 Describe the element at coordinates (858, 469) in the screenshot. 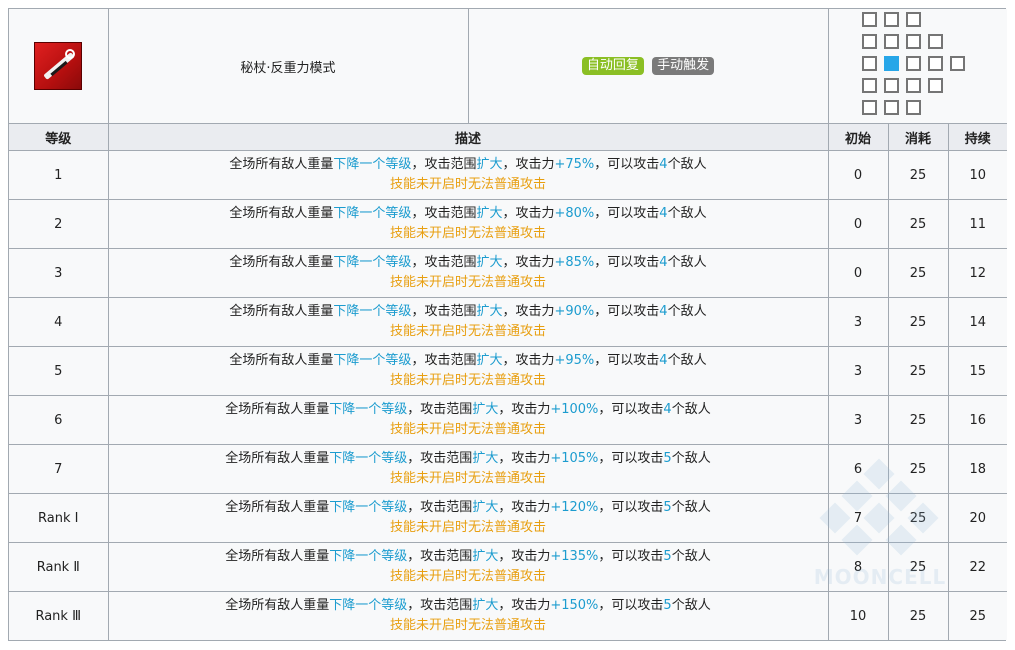

I see `initial-sp-cell: 6` at that location.